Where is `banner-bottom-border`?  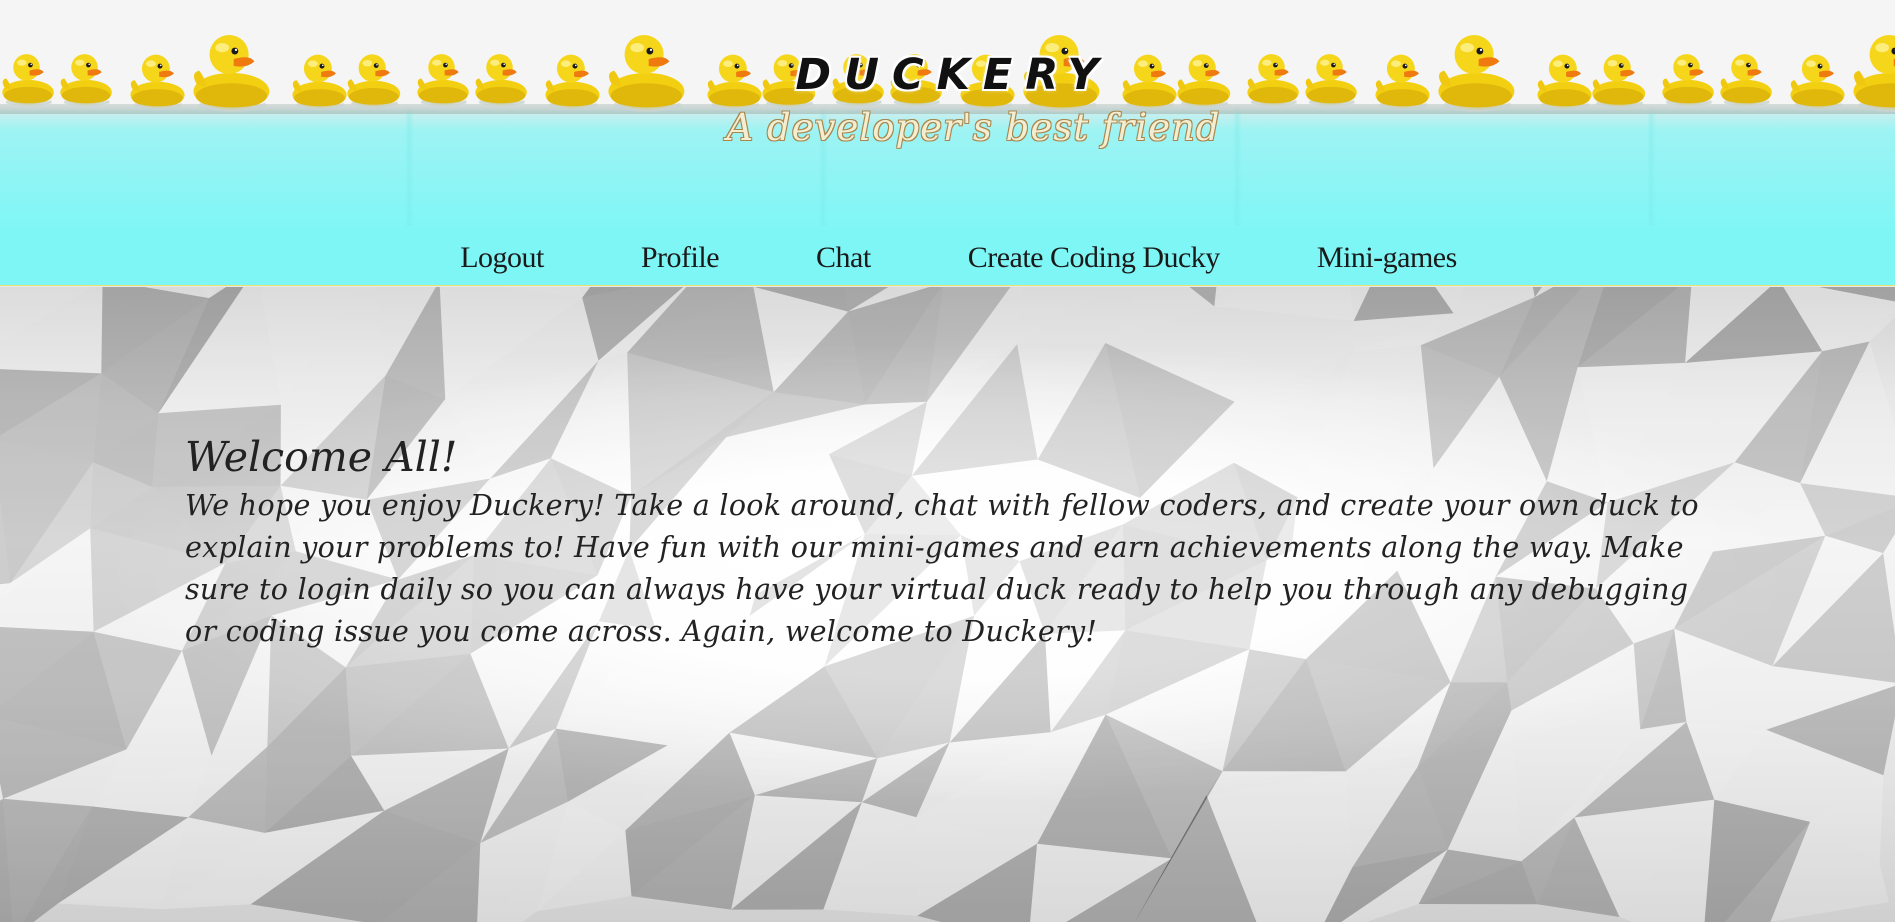 banner-bottom-border is located at coordinates (947, 285).